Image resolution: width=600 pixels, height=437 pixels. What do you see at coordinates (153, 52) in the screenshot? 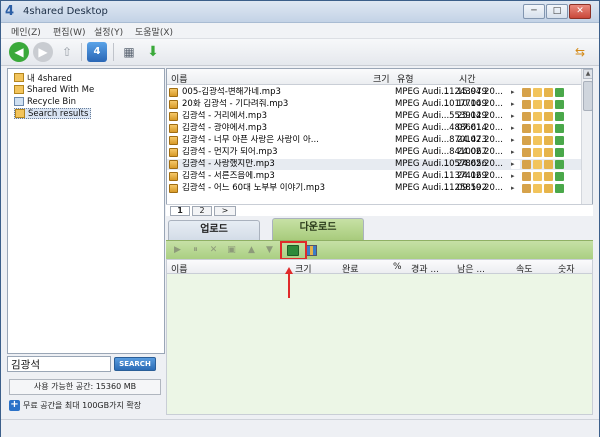
I see `download-arrow-icon: ⬇` at bounding box center [153, 52].